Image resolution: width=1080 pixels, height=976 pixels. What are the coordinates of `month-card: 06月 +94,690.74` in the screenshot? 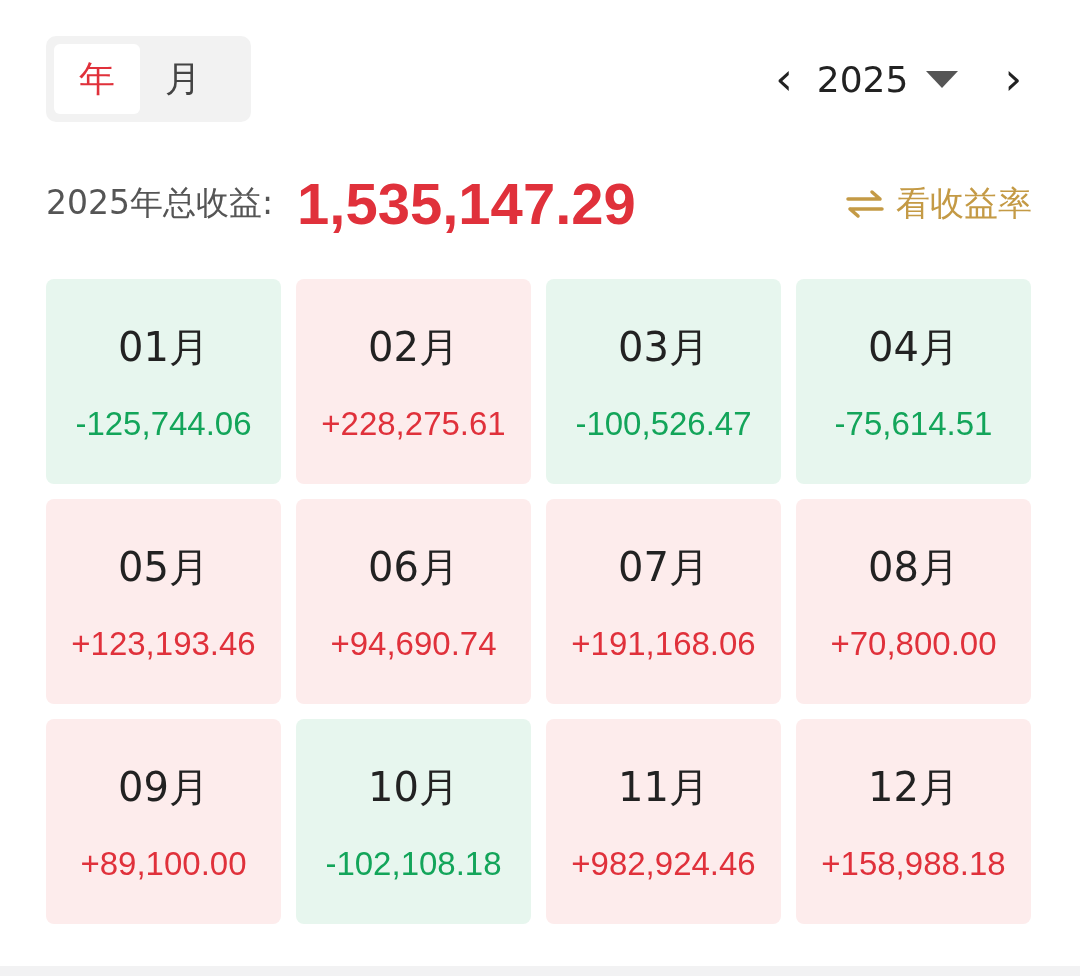 It's located at (413, 601).